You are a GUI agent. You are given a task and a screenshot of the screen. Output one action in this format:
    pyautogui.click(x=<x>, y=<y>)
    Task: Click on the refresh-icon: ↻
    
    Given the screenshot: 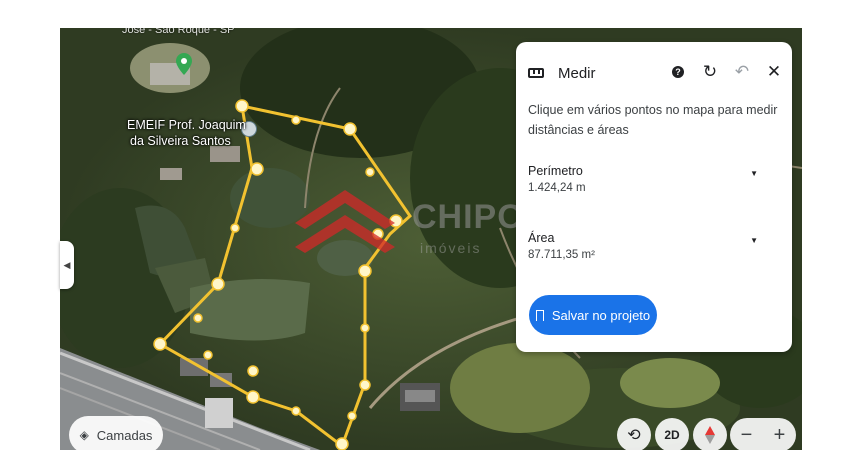 What is the action you would take?
    pyautogui.click(x=710, y=71)
    